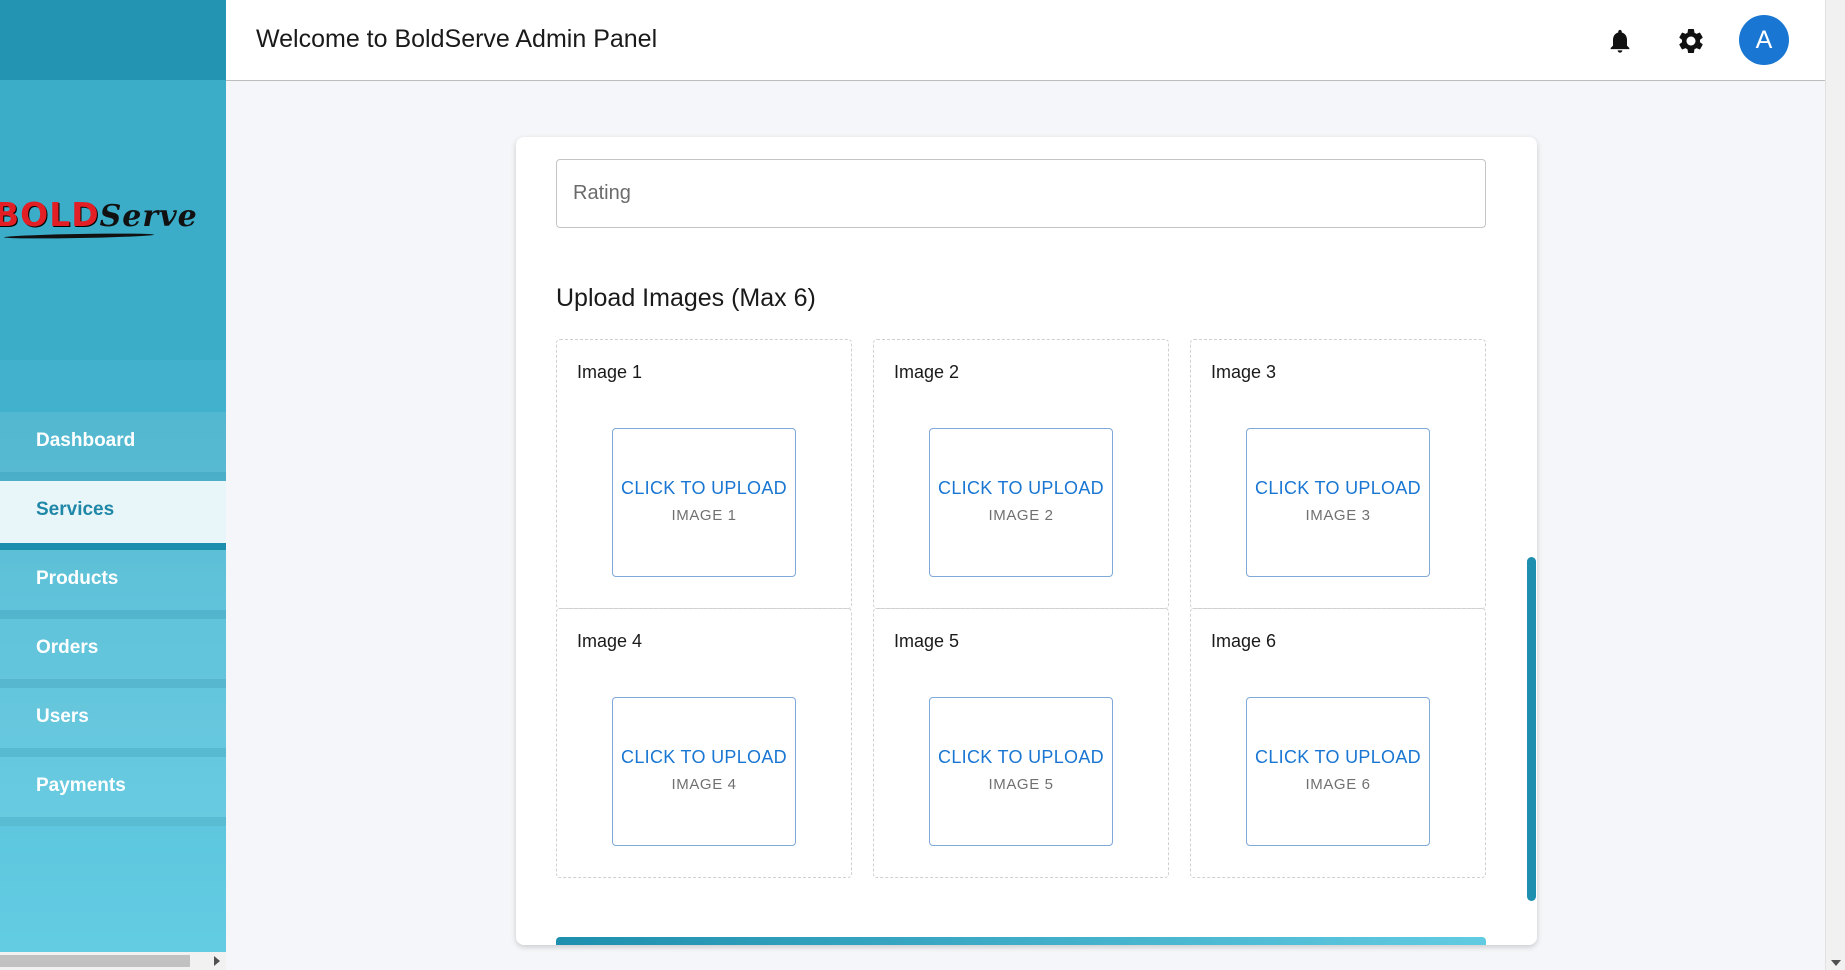 The height and width of the screenshot is (970, 1845). What do you see at coordinates (1620, 41) in the screenshot?
I see `bell-icon` at bounding box center [1620, 41].